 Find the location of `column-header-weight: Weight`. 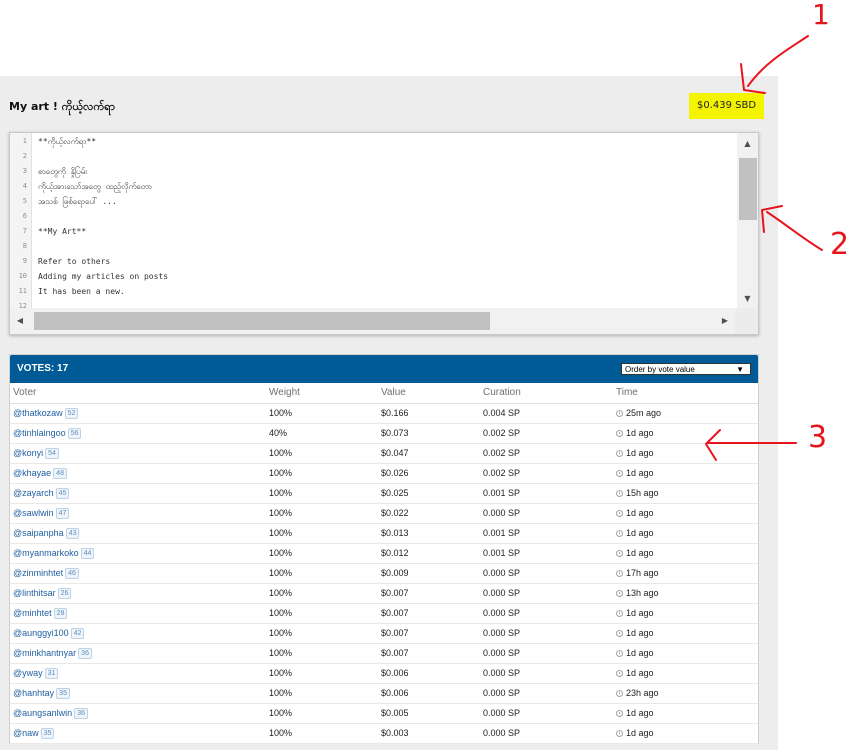

column-header-weight: Weight is located at coordinates (322, 393).